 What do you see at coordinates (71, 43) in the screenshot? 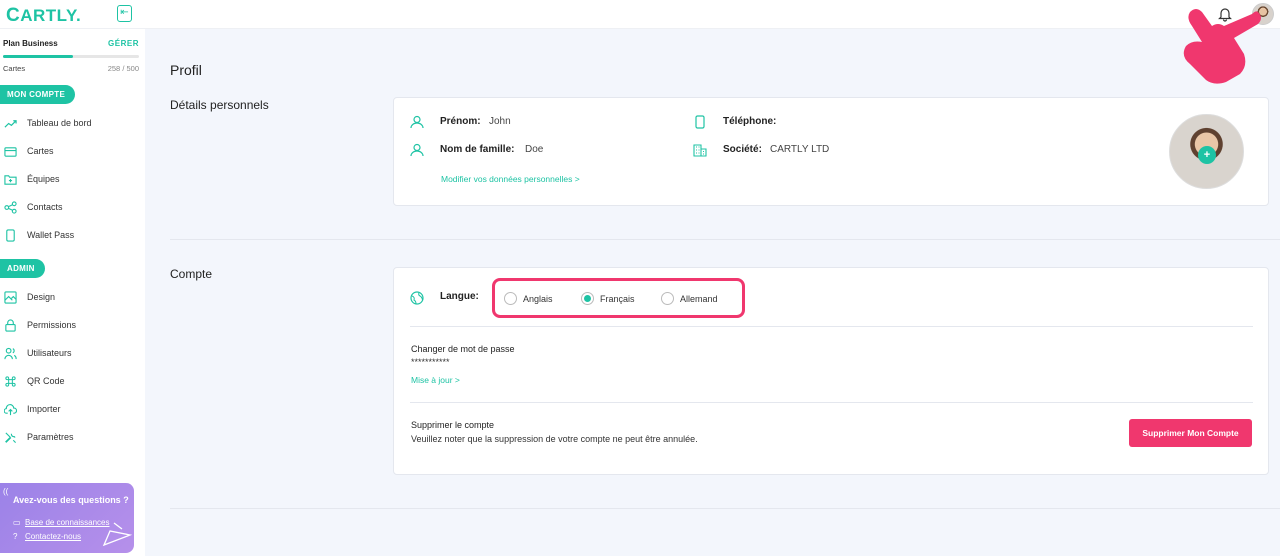
I see `plan-row: Plan Business GÉRER` at bounding box center [71, 43].